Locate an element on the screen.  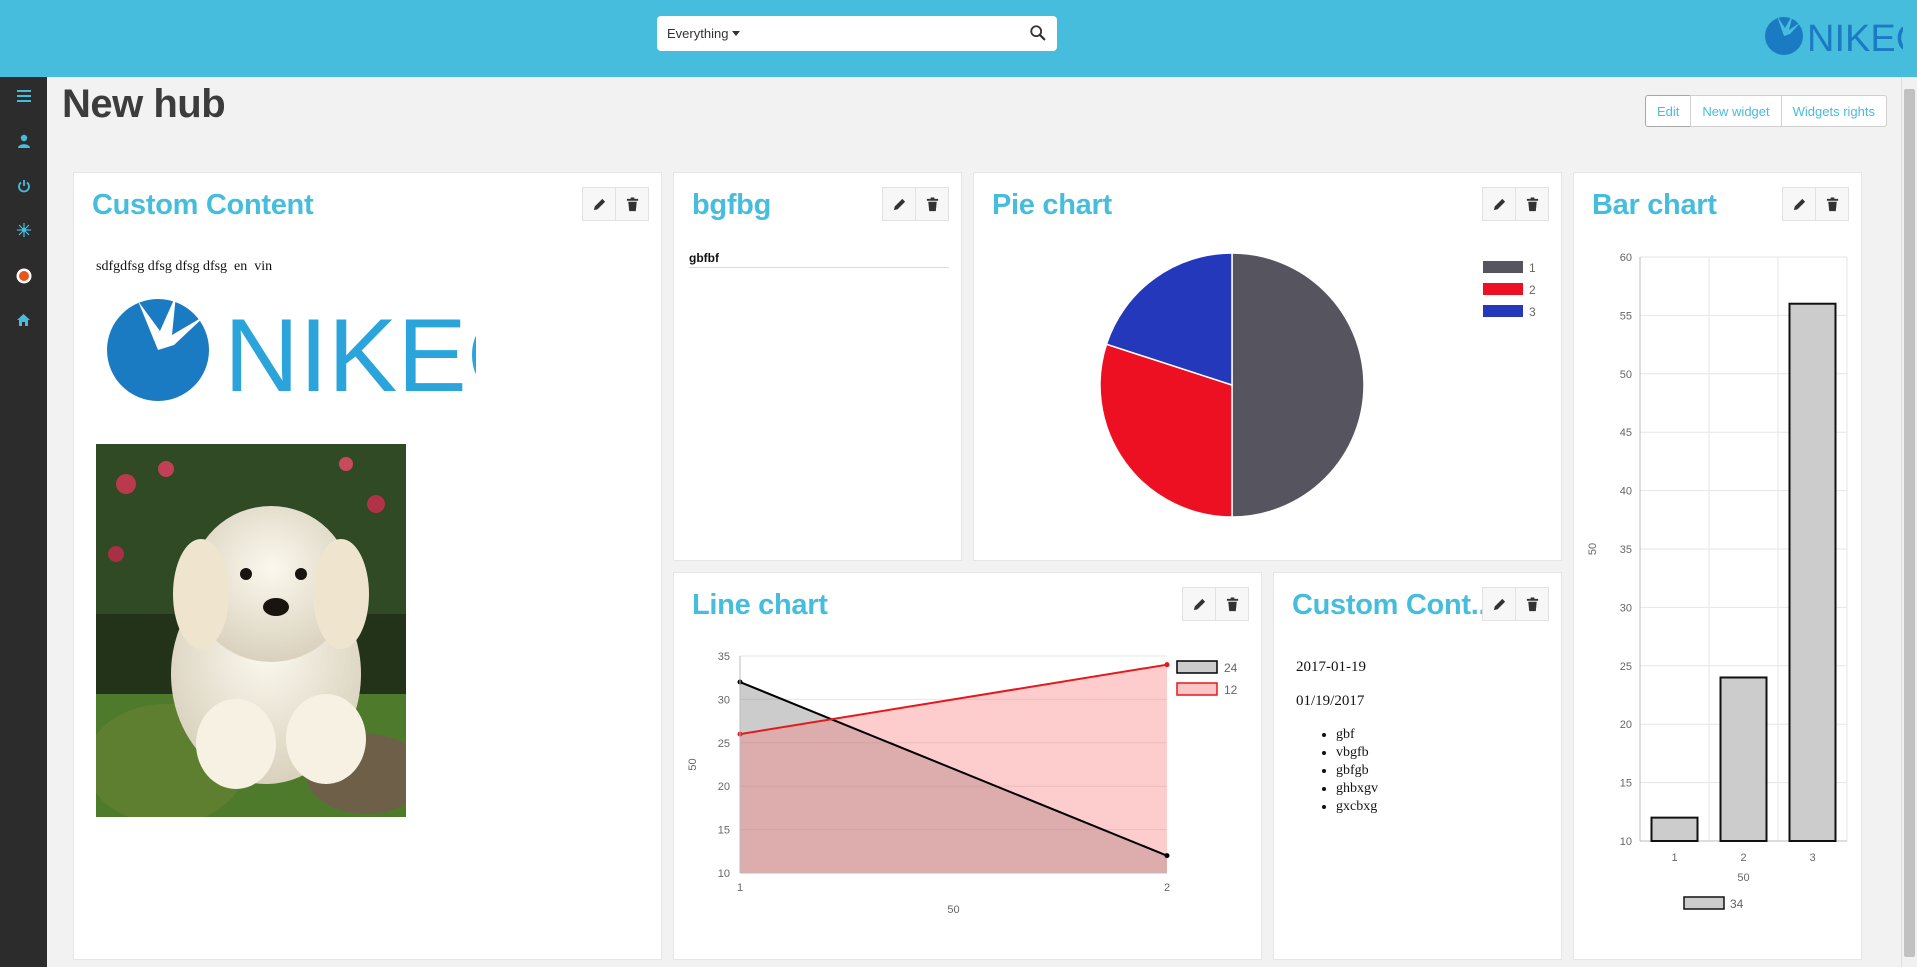
y-tick-label: 40 is located at coordinates (1626, 492).